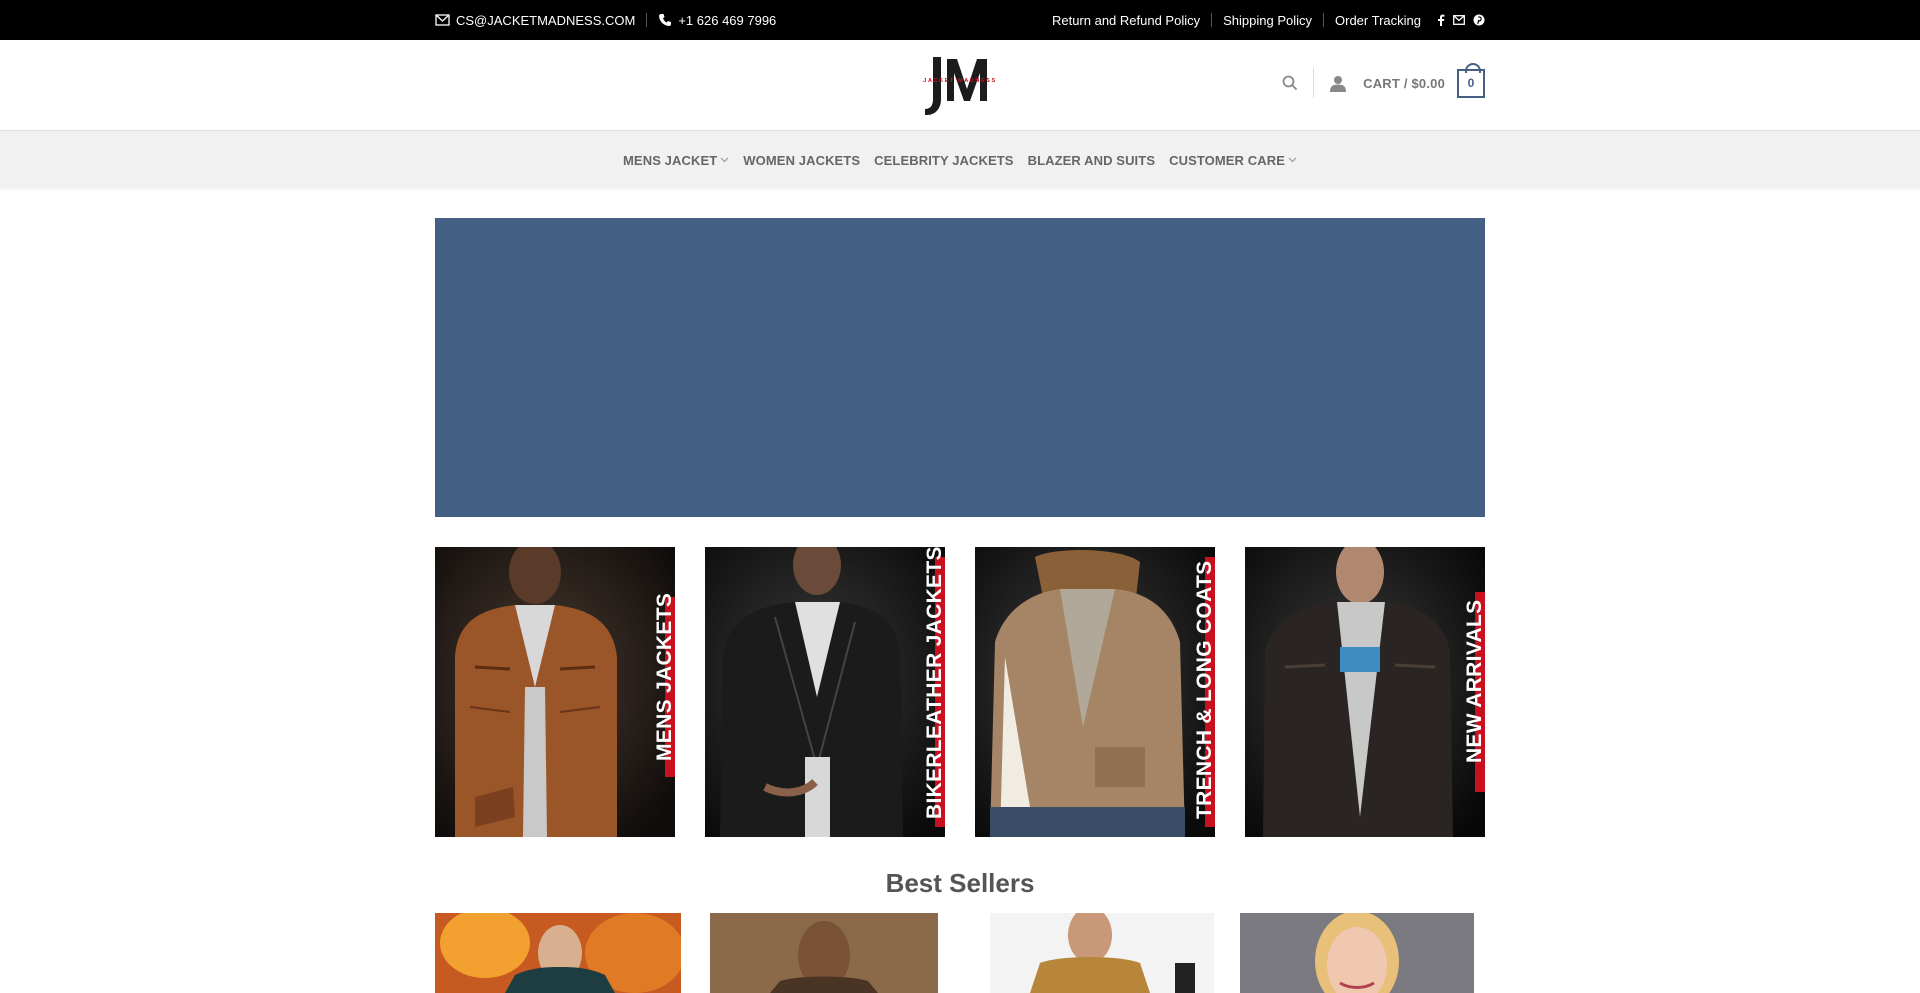  What do you see at coordinates (1267, 20) in the screenshot?
I see `shipping-policy-link: Shipping Policy` at bounding box center [1267, 20].